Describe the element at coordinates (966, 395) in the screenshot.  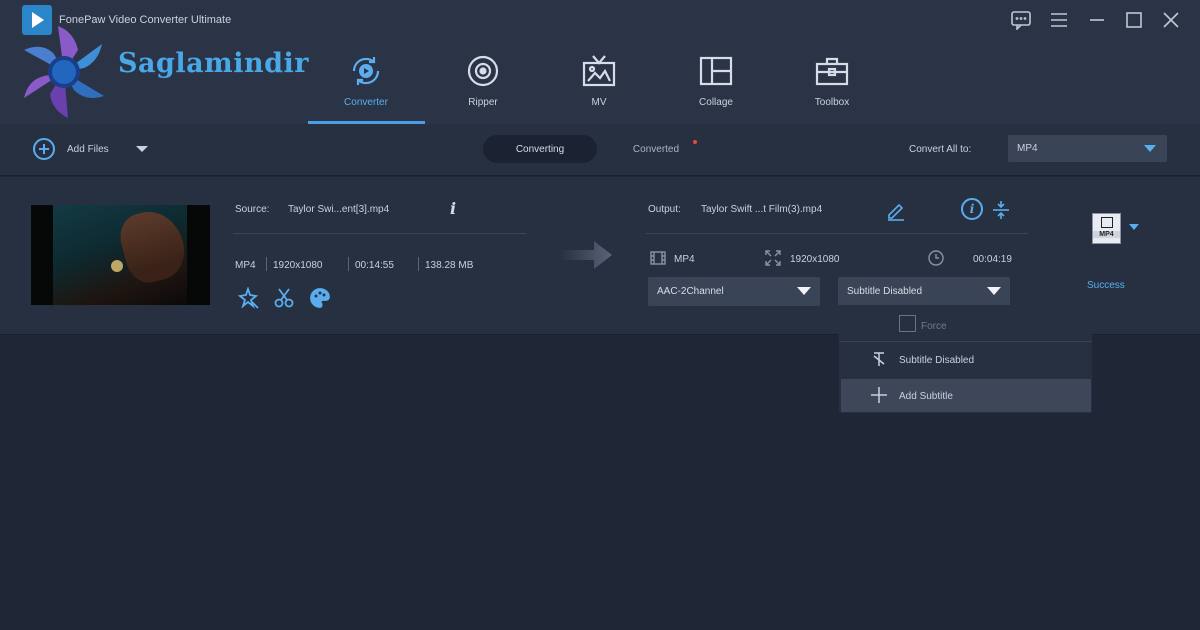
I see `menu-item-add-subtitle: Add Subtitle` at that location.